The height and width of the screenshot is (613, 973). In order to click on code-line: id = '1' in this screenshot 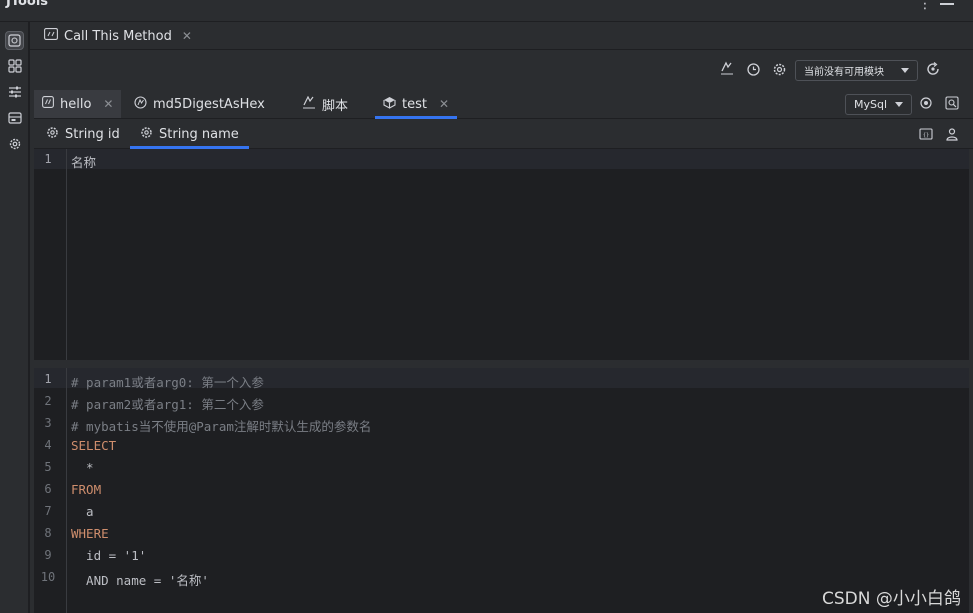, I will do `click(109, 555)`.